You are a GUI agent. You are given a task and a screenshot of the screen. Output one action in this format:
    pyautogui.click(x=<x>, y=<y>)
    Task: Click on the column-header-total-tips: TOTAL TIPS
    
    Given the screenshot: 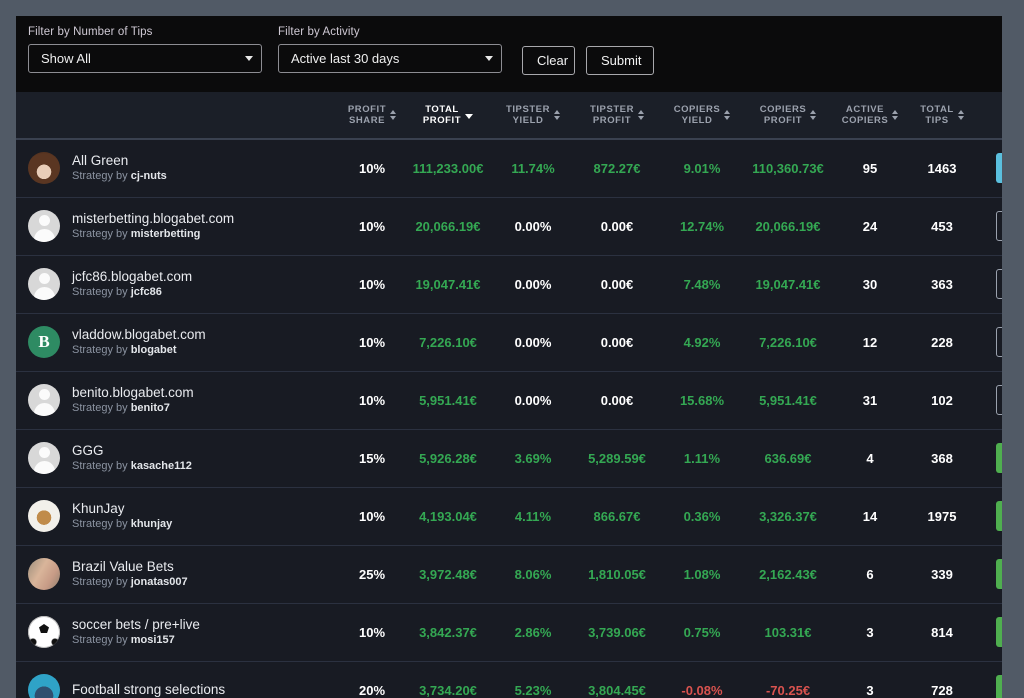 What is the action you would take?
    pyautogui.click(x=942, y=116)
    